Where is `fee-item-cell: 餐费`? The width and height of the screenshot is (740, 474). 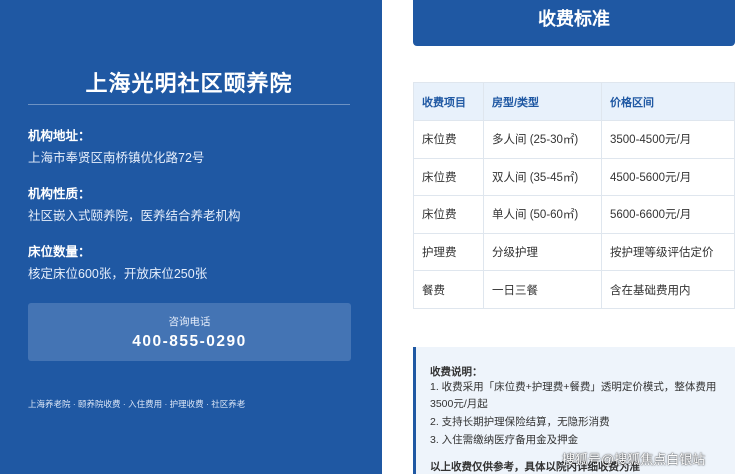 fee-item-cell: 餐费 is located at coordinates (448, 289).